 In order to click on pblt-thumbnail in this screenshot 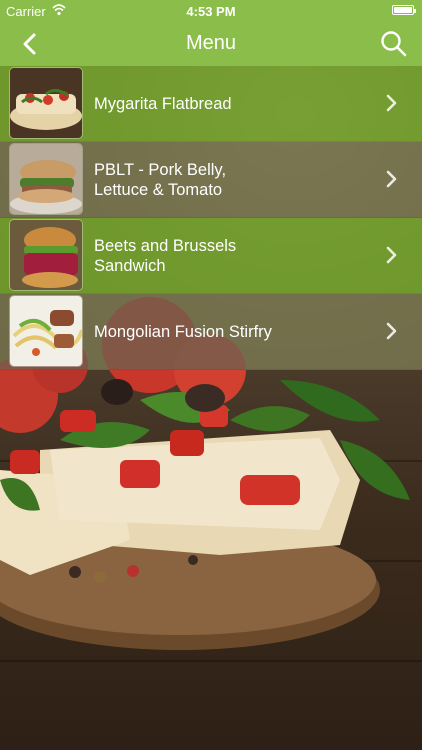, I will do `click(46, 179)`.